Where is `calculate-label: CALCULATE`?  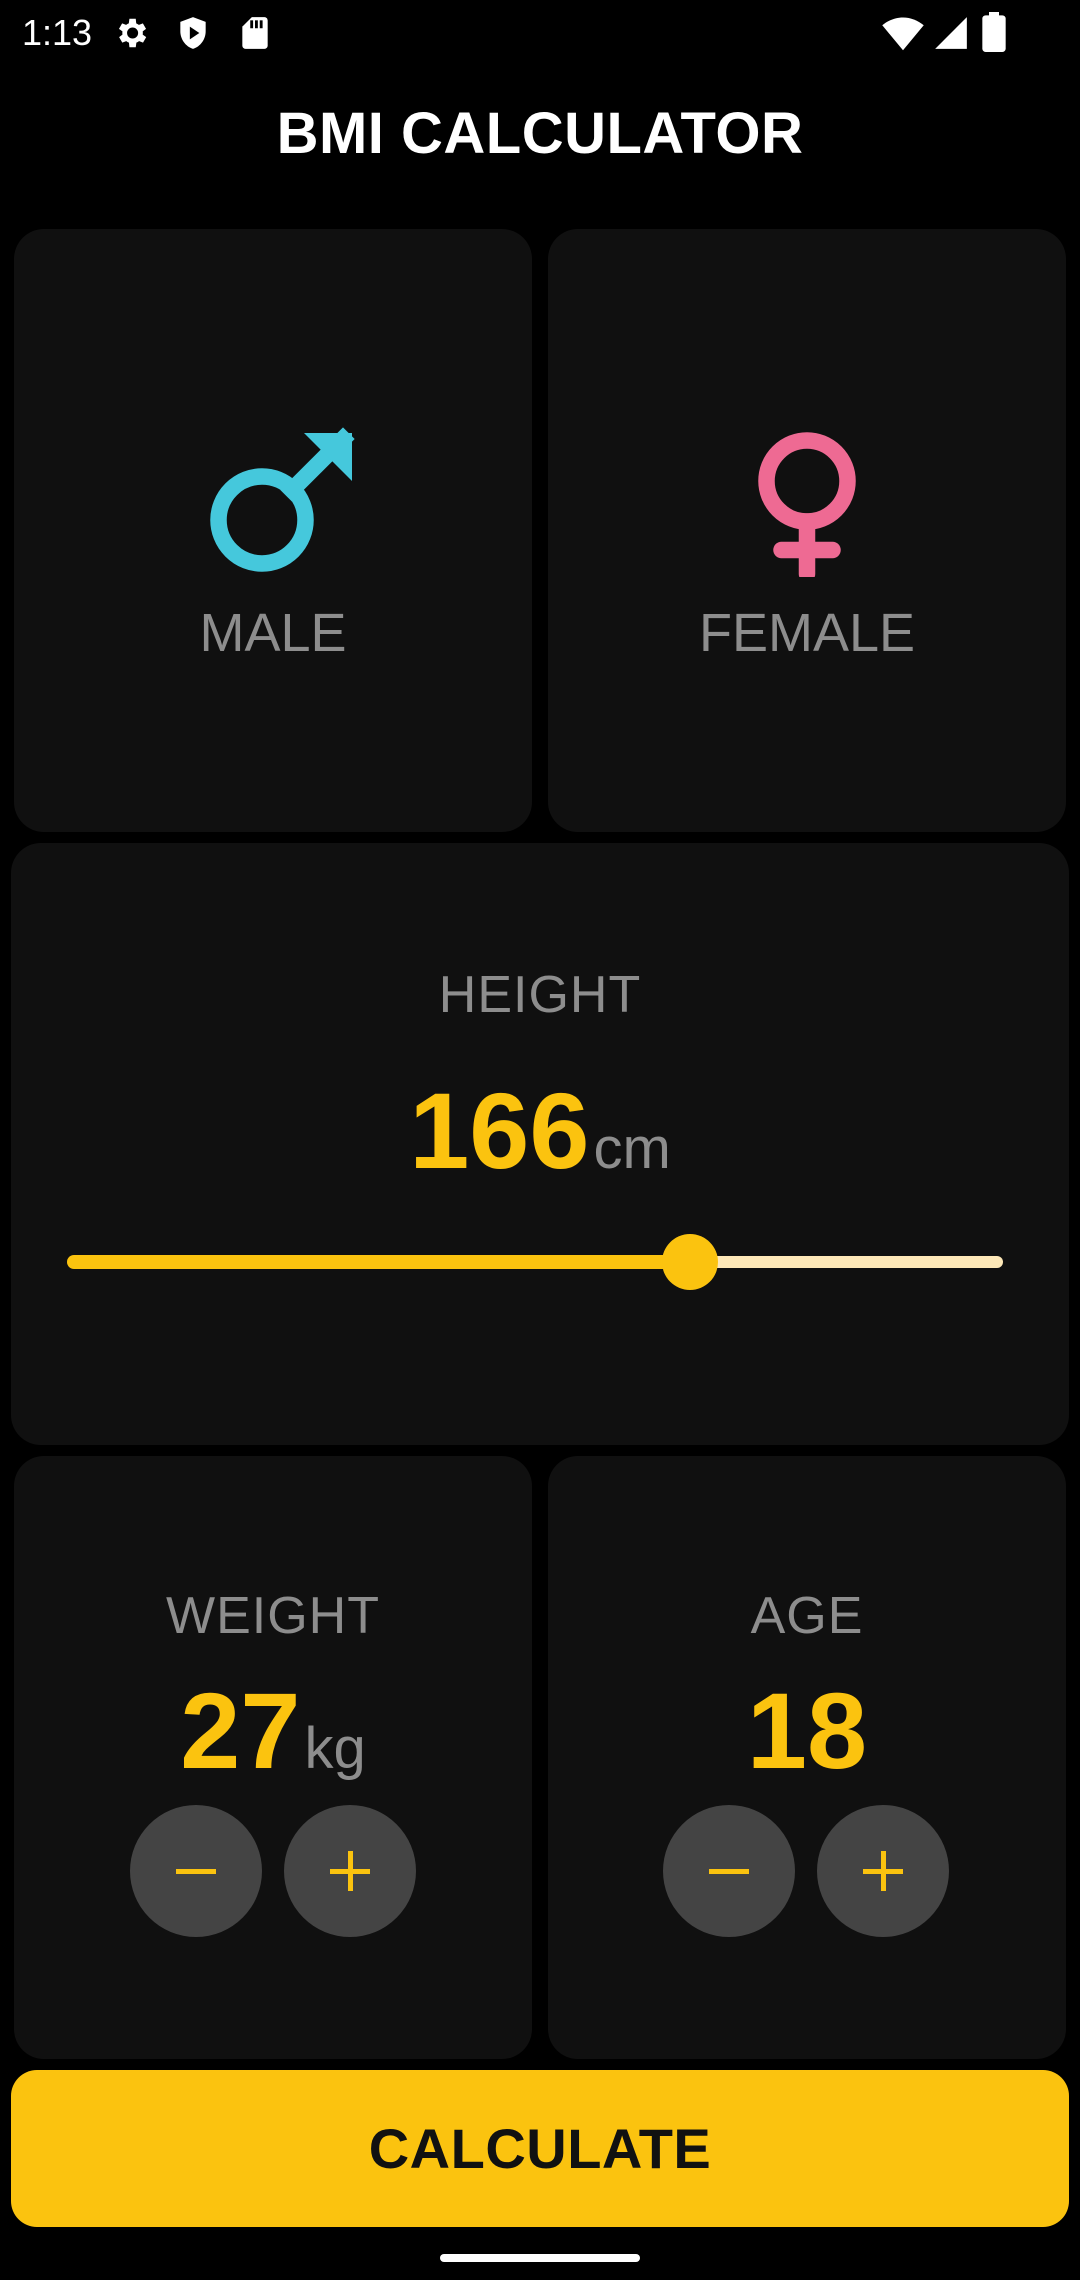
calculate-label: CALCULATE is located at coordinates (540, 2148).